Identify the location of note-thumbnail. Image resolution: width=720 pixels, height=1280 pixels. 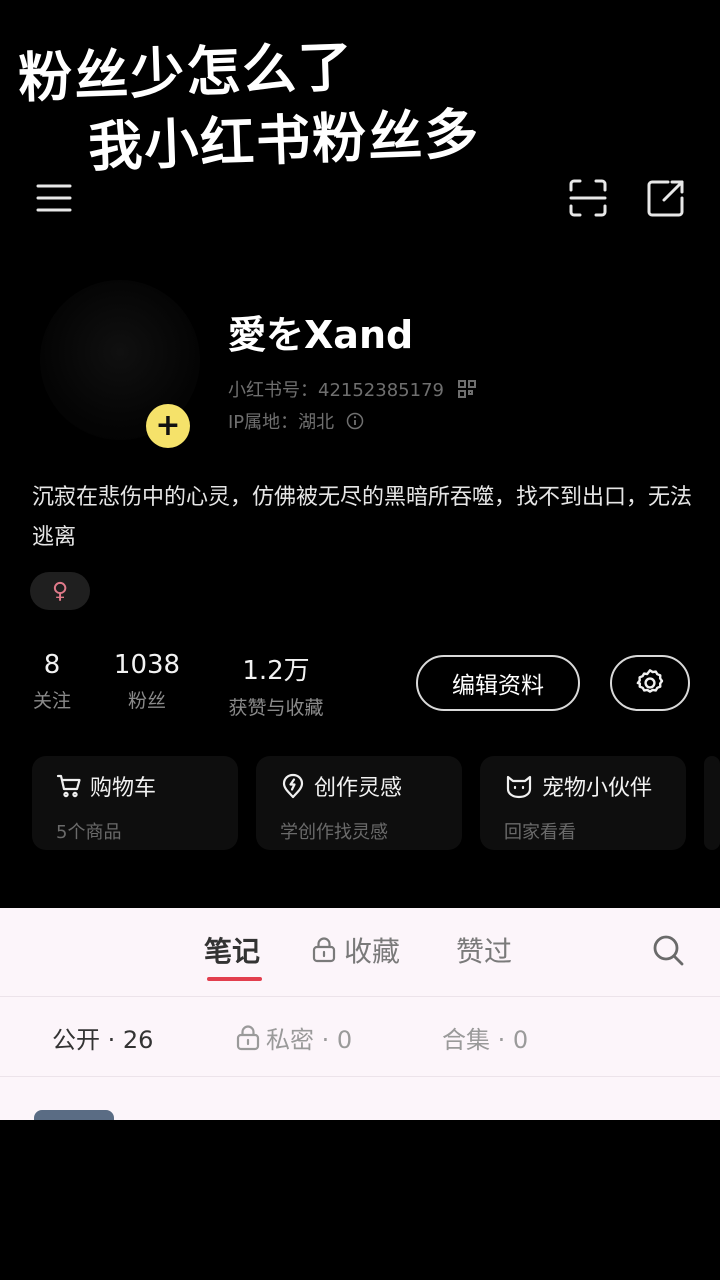
(74, 1115).